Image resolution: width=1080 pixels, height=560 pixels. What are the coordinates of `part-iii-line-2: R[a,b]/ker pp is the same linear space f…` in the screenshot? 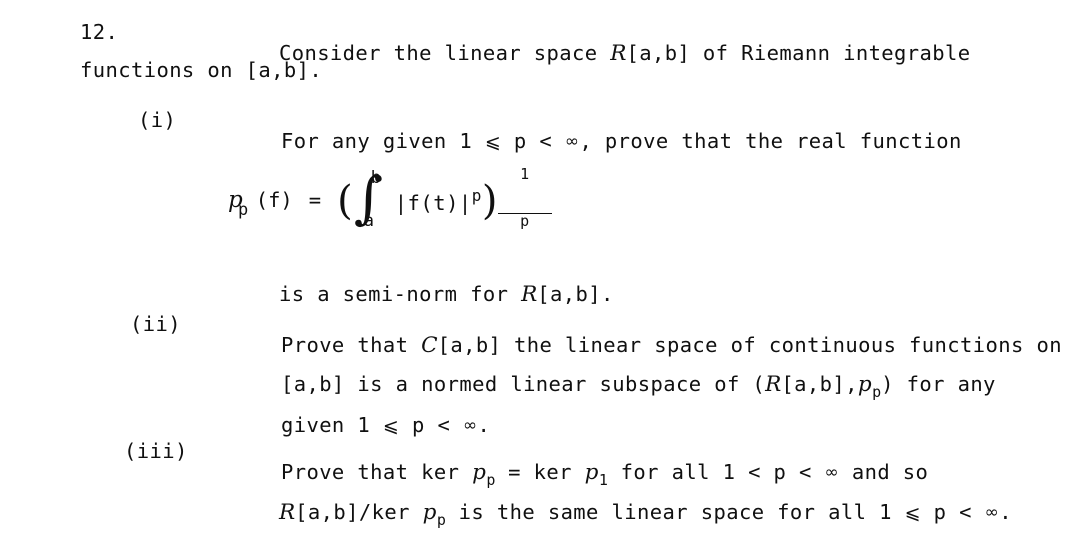 It's located at (620, 515).